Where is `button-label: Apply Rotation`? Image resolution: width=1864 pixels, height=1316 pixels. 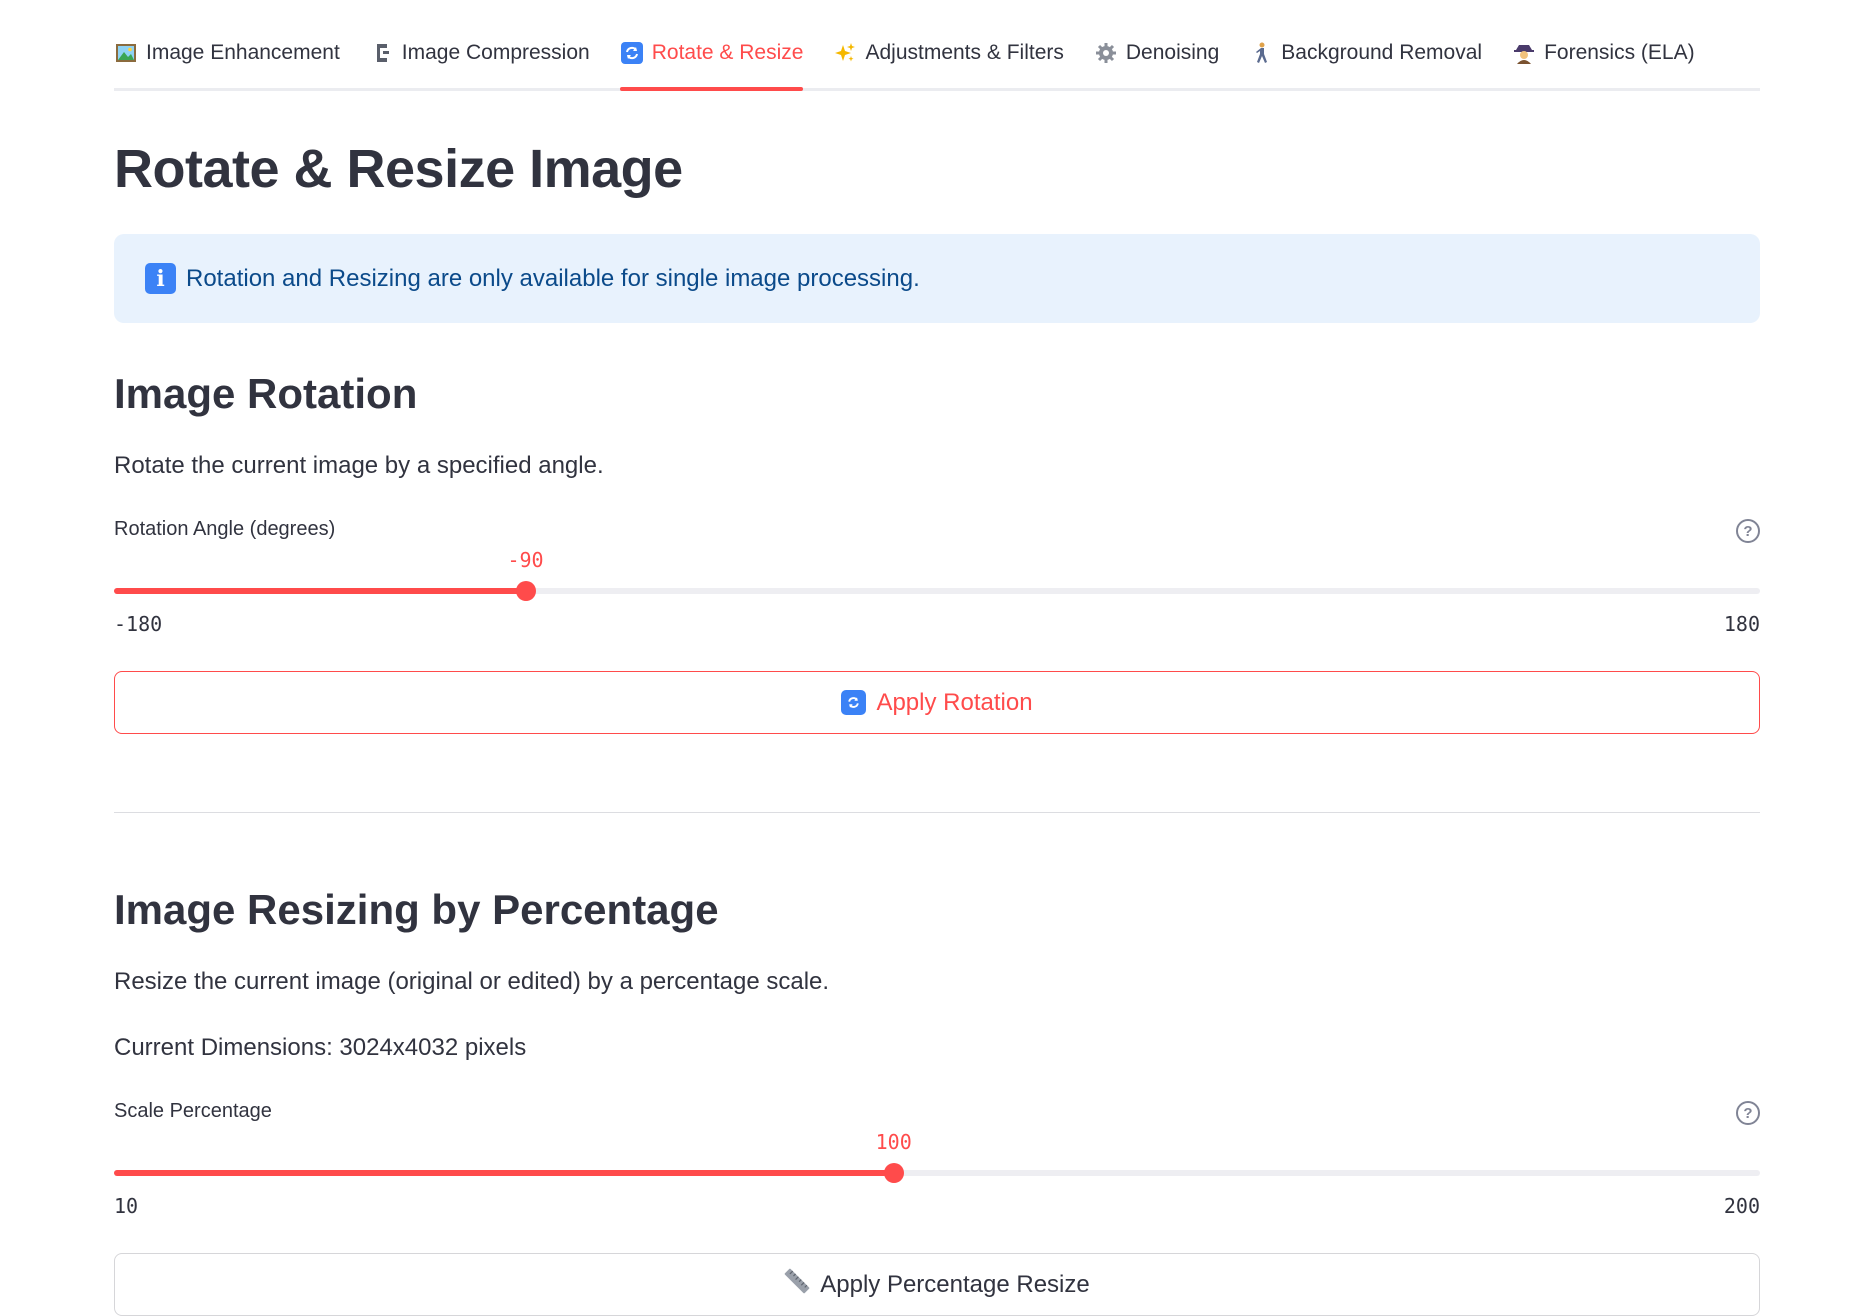
button-label: Apply Rotation is located at coordinates (954, 702).